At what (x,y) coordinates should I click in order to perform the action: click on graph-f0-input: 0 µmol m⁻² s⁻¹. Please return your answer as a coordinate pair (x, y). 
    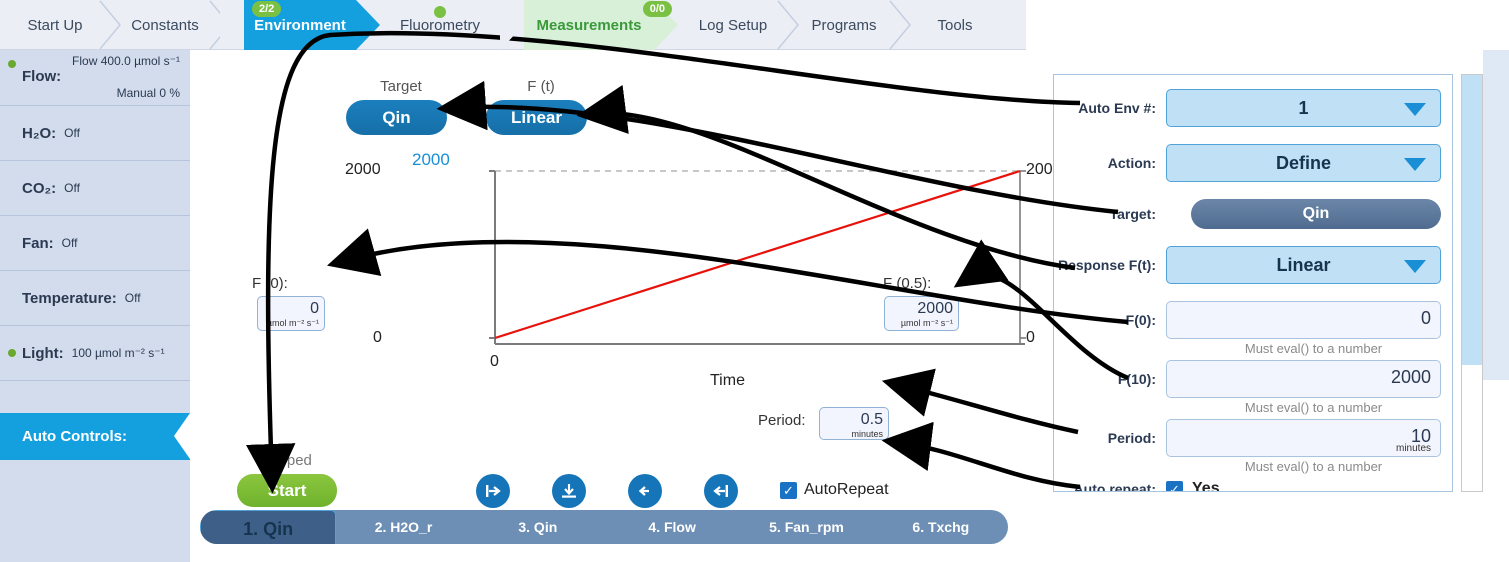
    Looking at the image, I should click on (291, 313).